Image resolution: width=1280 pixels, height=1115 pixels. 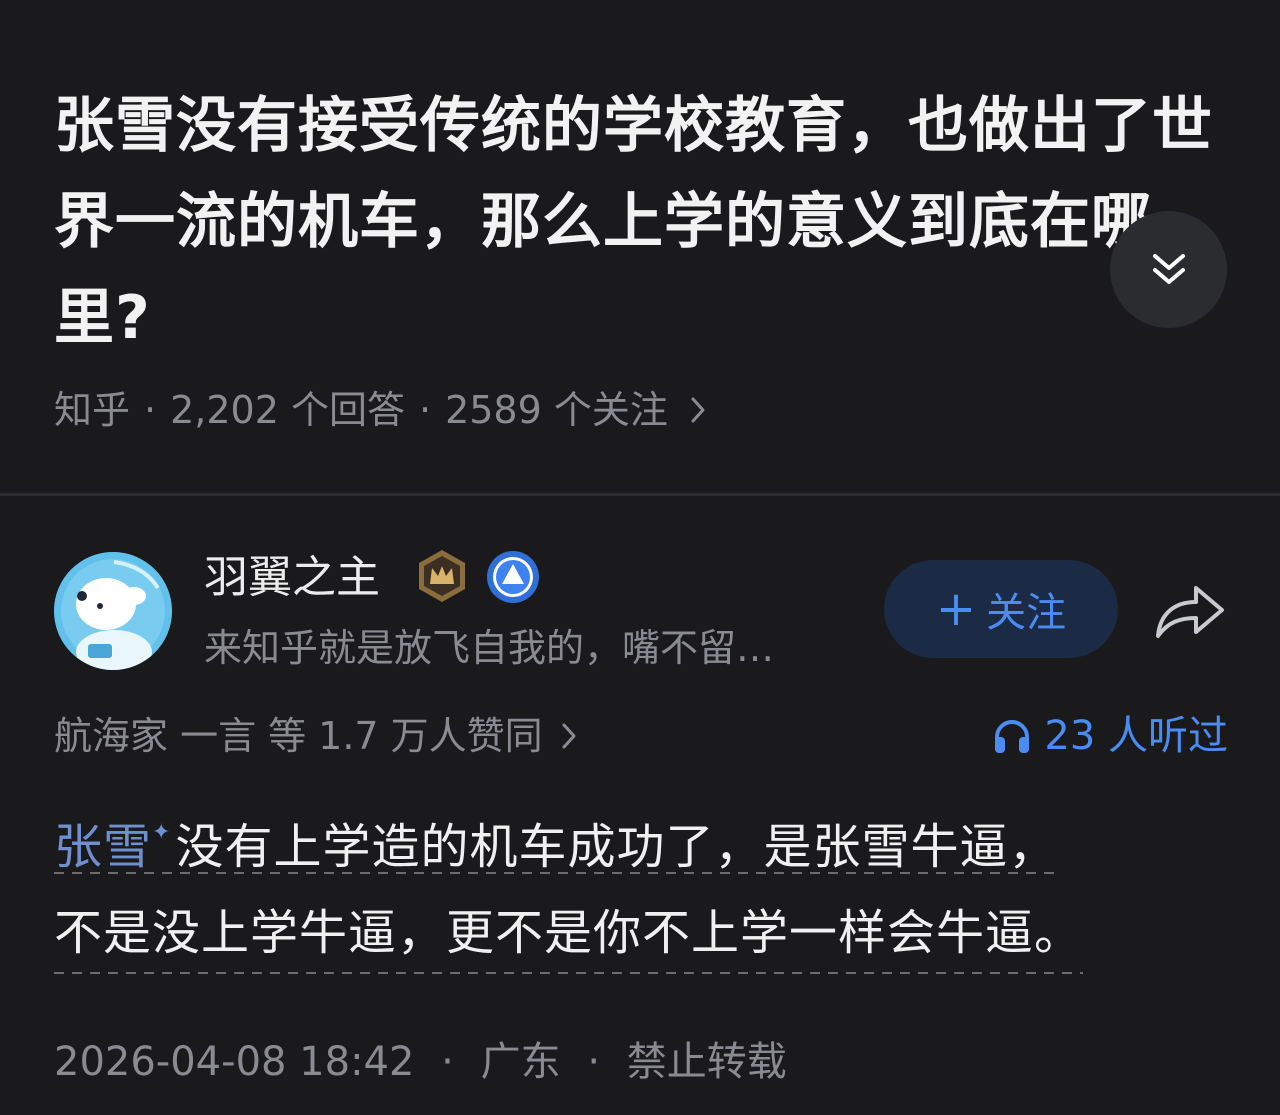 What do you see at coordinates (513, 577) in the screenshot?
I see `verified-badge-icon` at bounding box center [513, 577].